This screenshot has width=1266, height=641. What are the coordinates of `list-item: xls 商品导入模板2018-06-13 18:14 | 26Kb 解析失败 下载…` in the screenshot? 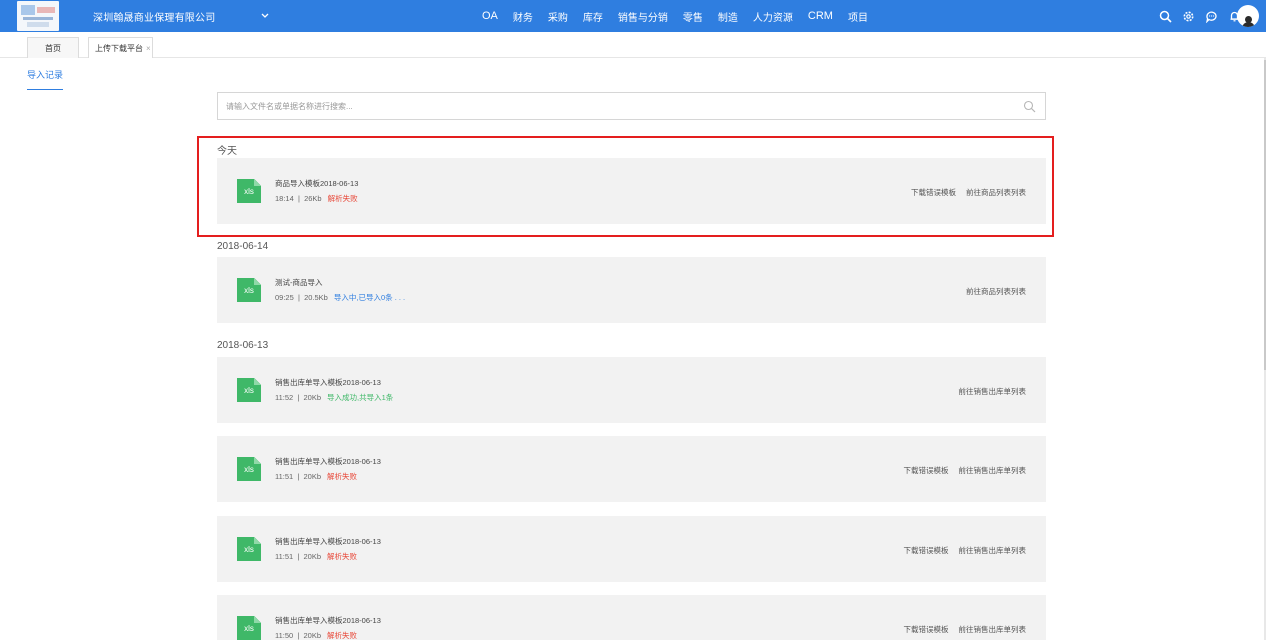 It's located at (631, 191).